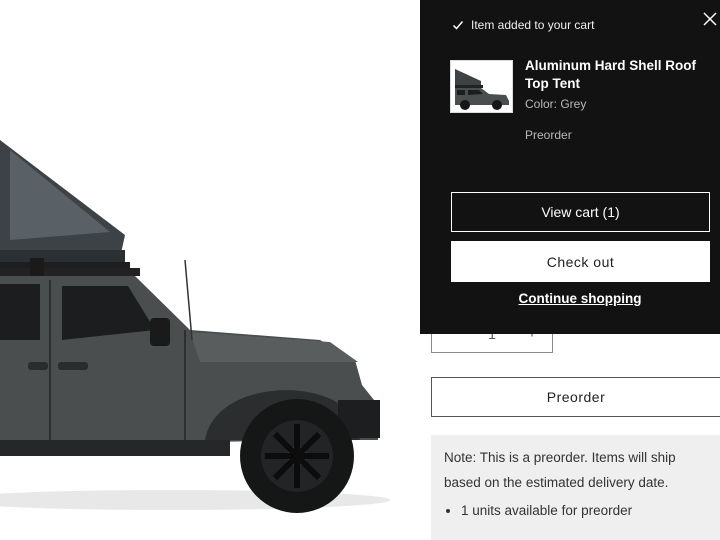  What do you see at coordinates (556, 104) in the screenshot?
I see `cart-item-color: Color: Grey` at bounding box center [556, 104].